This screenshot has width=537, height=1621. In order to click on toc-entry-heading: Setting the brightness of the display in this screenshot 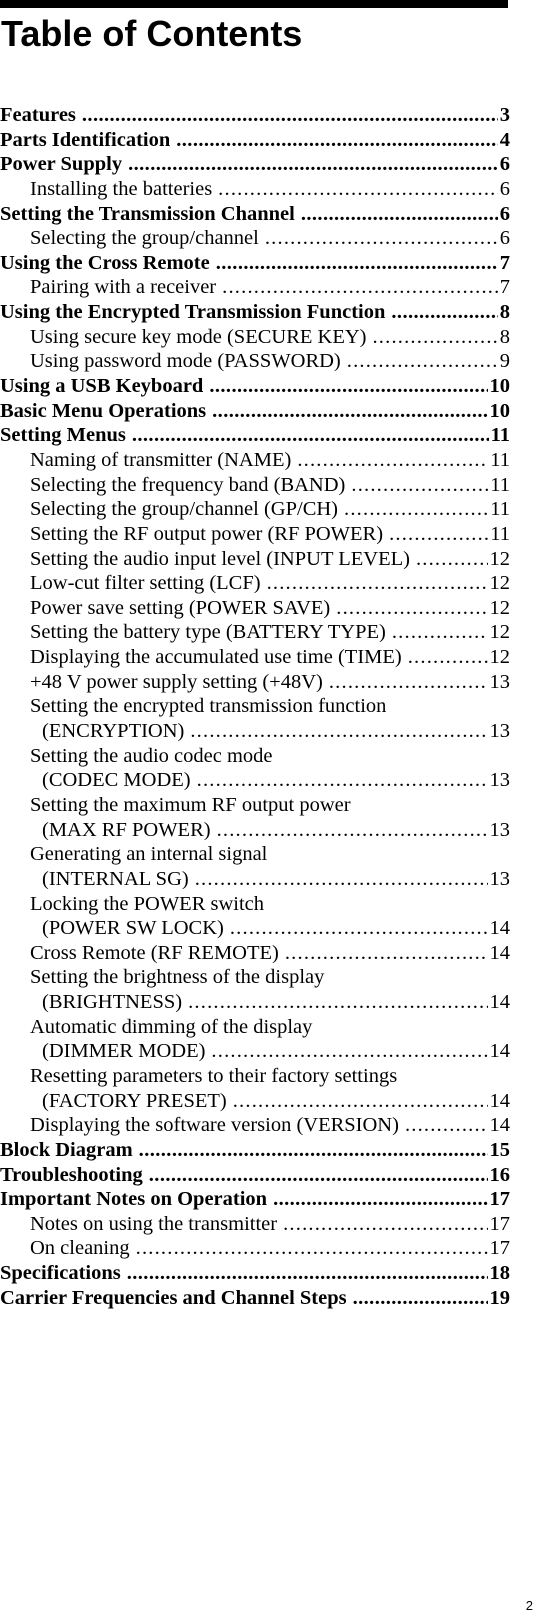, I will do `click(255, 977)`.